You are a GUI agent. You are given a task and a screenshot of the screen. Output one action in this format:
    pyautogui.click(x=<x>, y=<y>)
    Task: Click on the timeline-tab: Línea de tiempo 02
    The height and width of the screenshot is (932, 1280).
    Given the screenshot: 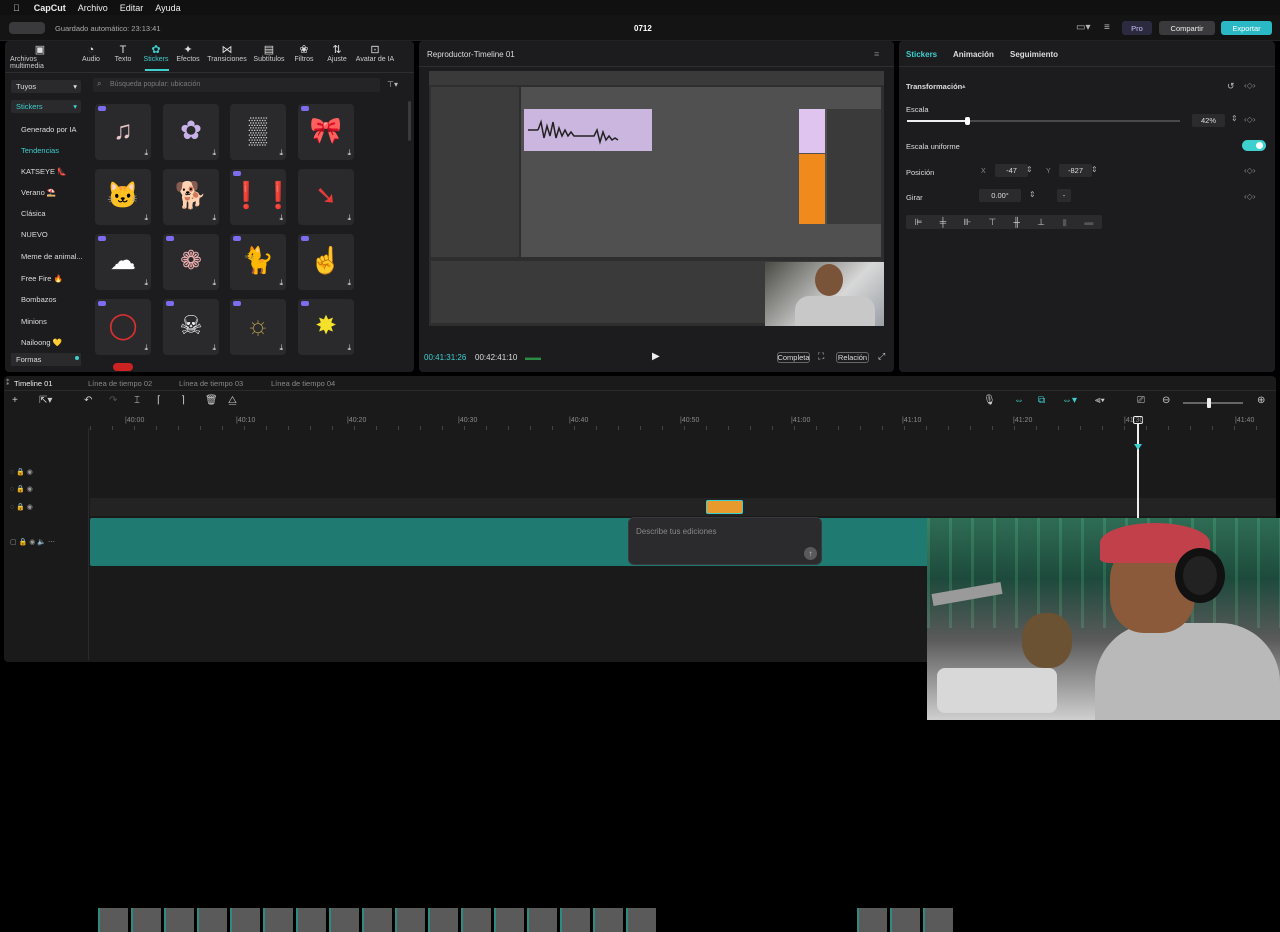 What is the action you would take?
    pyautogui.click(x=120, y=383)
    